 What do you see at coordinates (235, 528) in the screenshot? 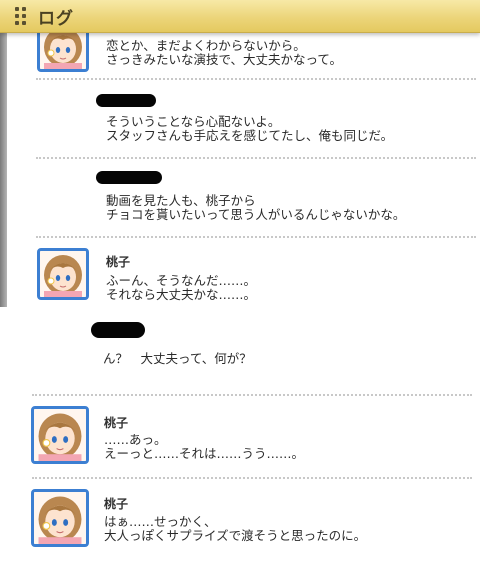
I see `message-text: はぁ……せっかく、 大人っぽくサプライズで渡そうと思ったのに。` at bounding box center [235, 528].